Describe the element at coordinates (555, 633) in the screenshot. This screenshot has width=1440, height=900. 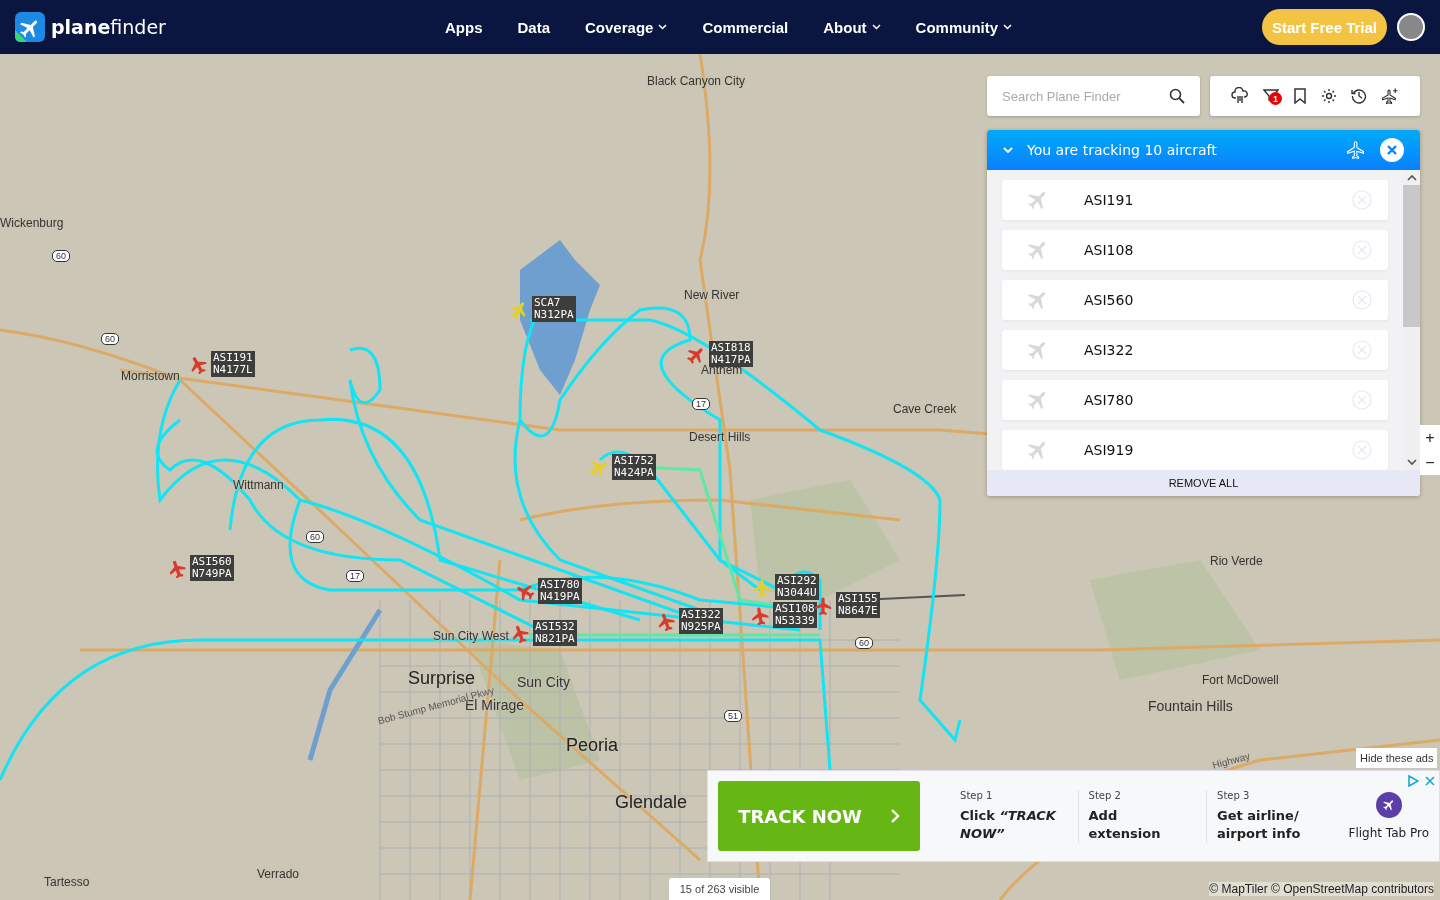
I see `aircraft-label: ASI532 N821PA` at that location.